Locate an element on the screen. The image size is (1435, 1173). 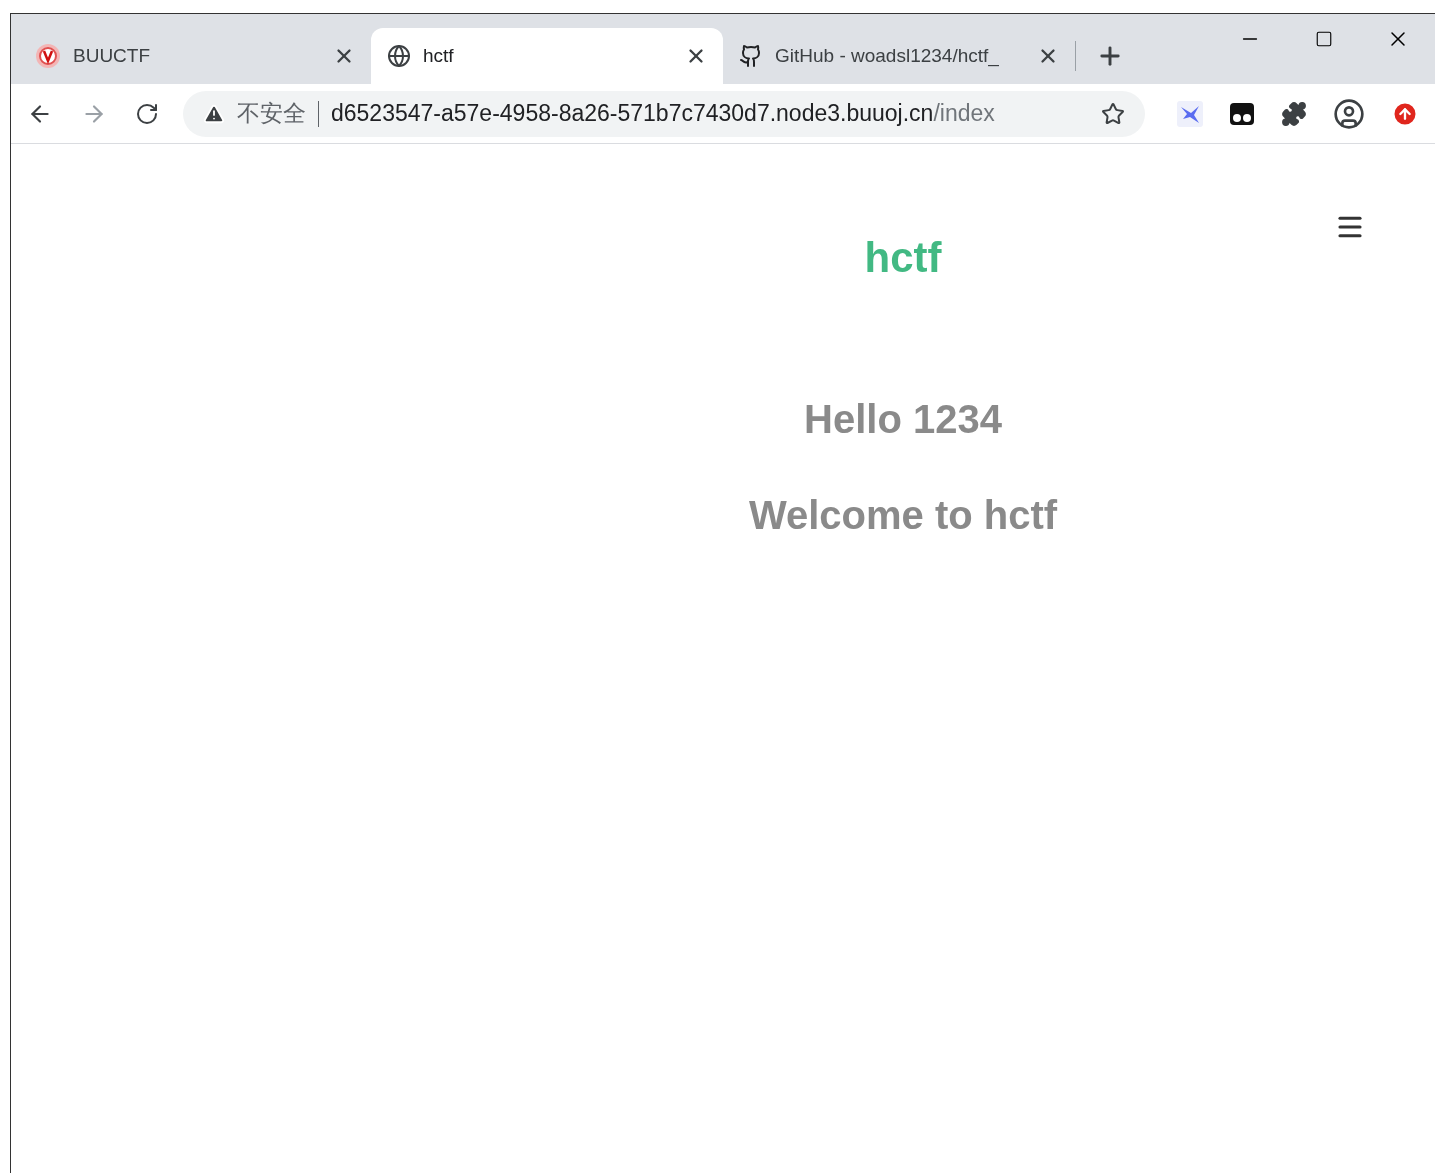
reload-icon is located at coordinates (147, 113).